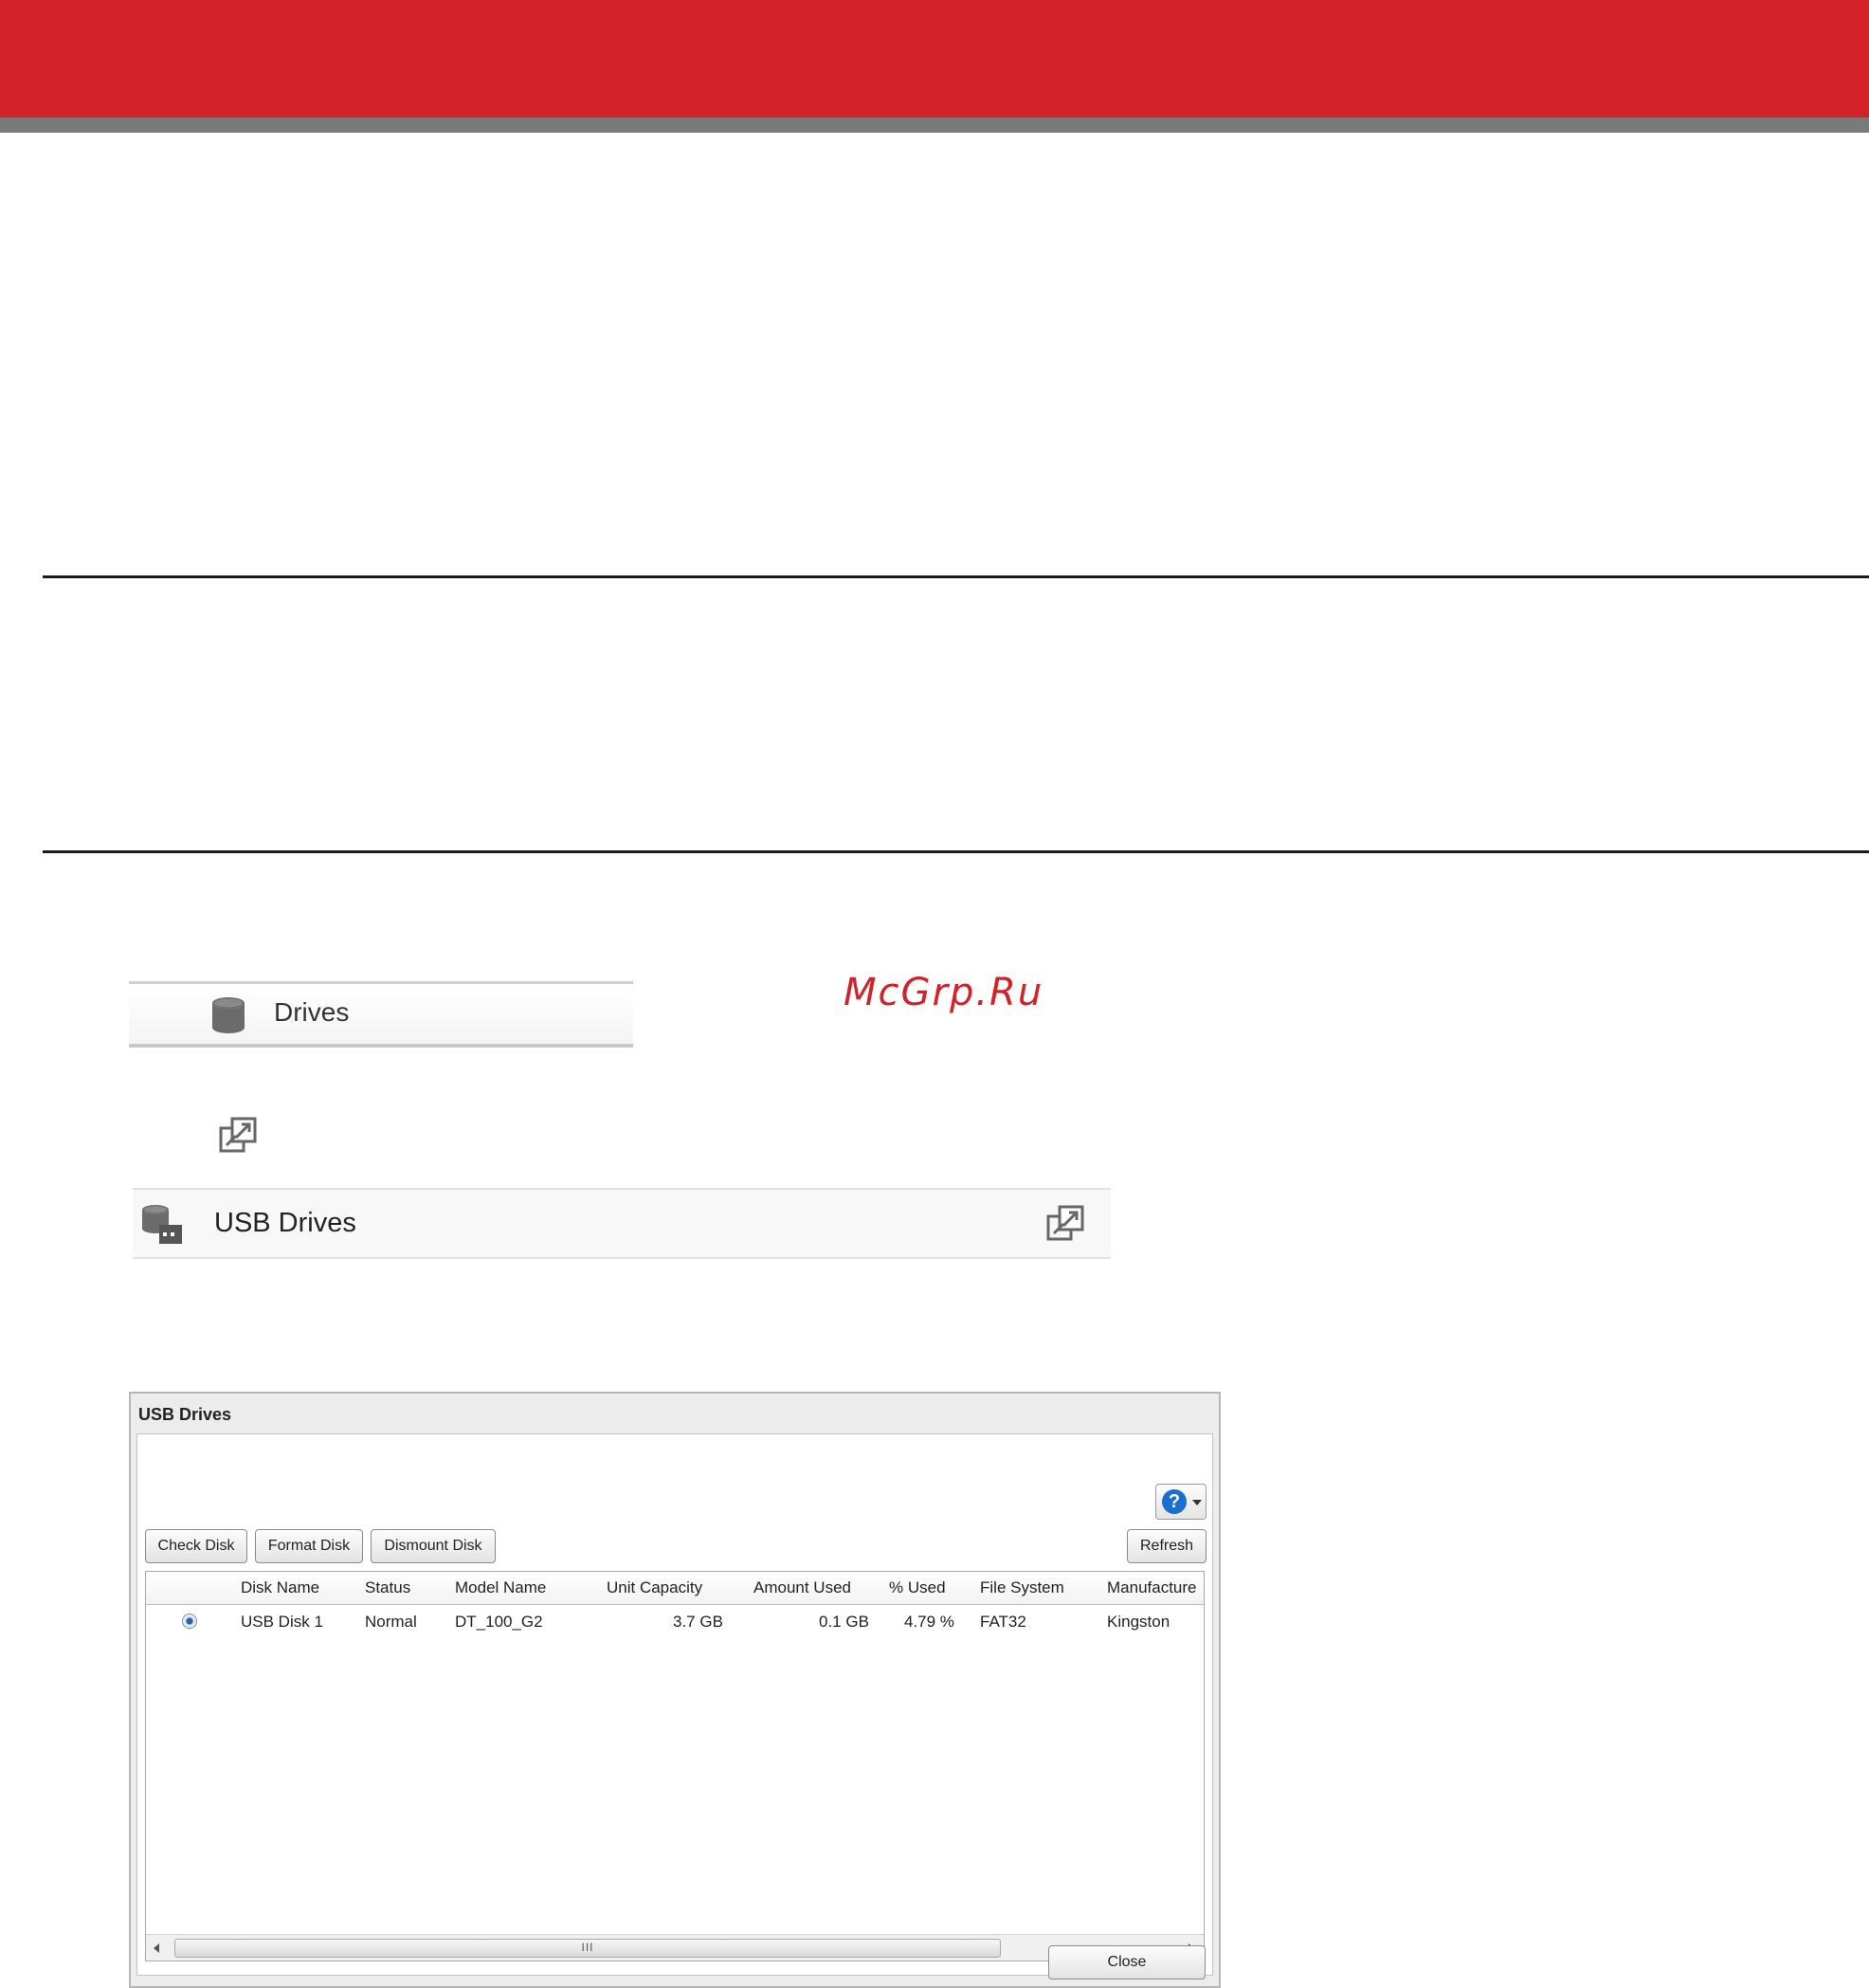 Image resolution: width=1869 pixels, height=1988 pixels. What do you see at coordinates (1022, 1587) in the screenshot?
I see `column-header-file-system: File System` at bounding box center [1022, 1587].